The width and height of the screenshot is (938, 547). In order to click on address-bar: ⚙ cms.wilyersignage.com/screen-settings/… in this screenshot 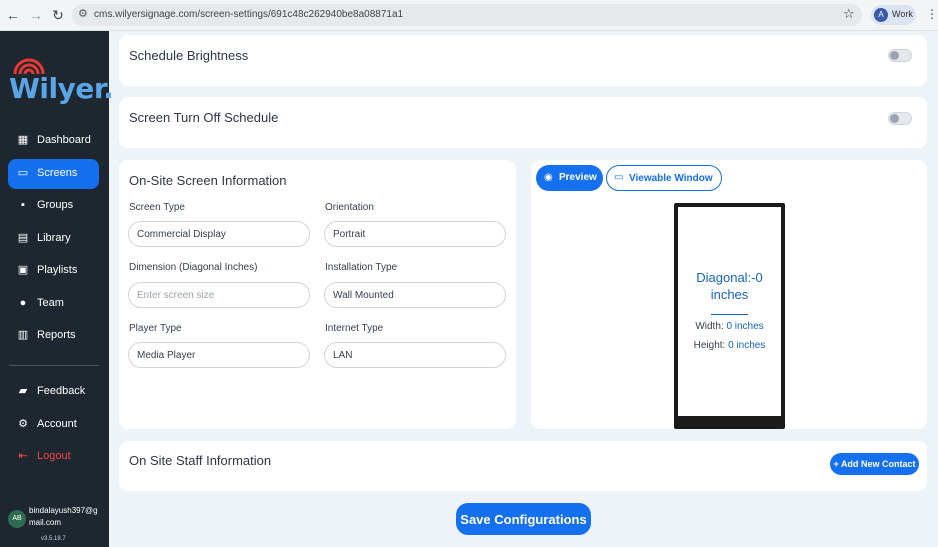, I will do `click(467, 15)`.